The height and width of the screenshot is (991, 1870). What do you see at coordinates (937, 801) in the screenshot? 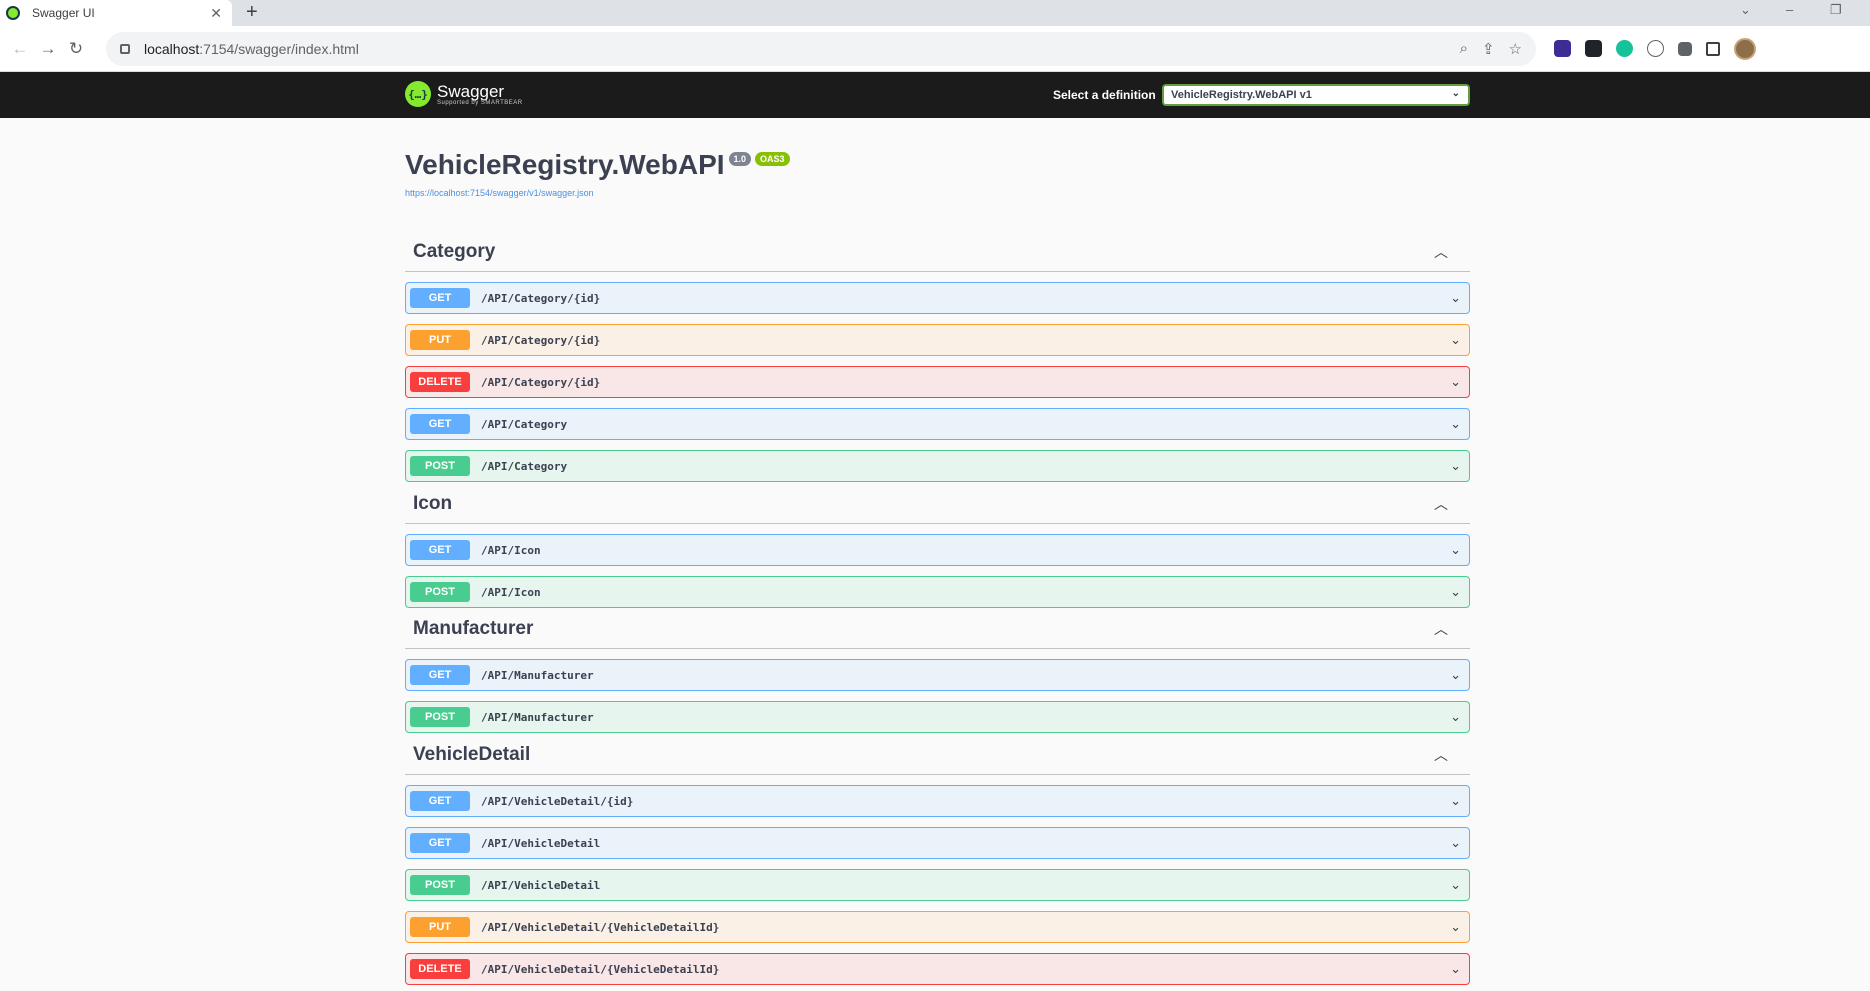
I see `operation-row: GET/API/VehicleDetail/{id} ⌄` at bounding box center [937, 801].